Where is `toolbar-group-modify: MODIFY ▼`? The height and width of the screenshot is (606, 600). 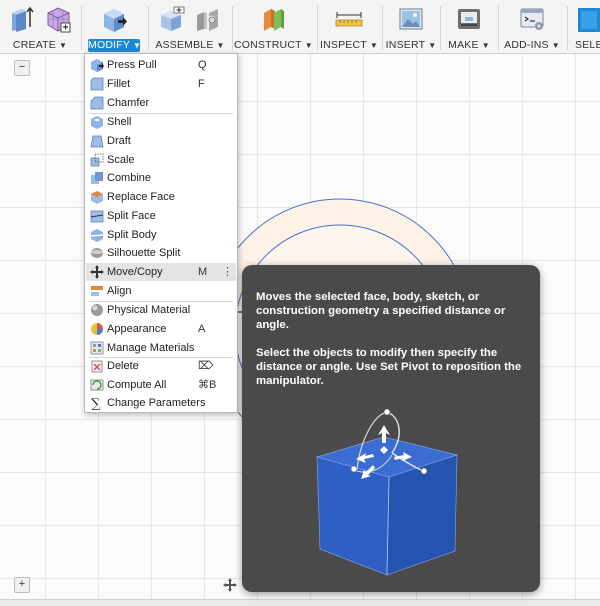
toolbar-group-modify: MODIFY ▼ is located at coordinates (114, 26).